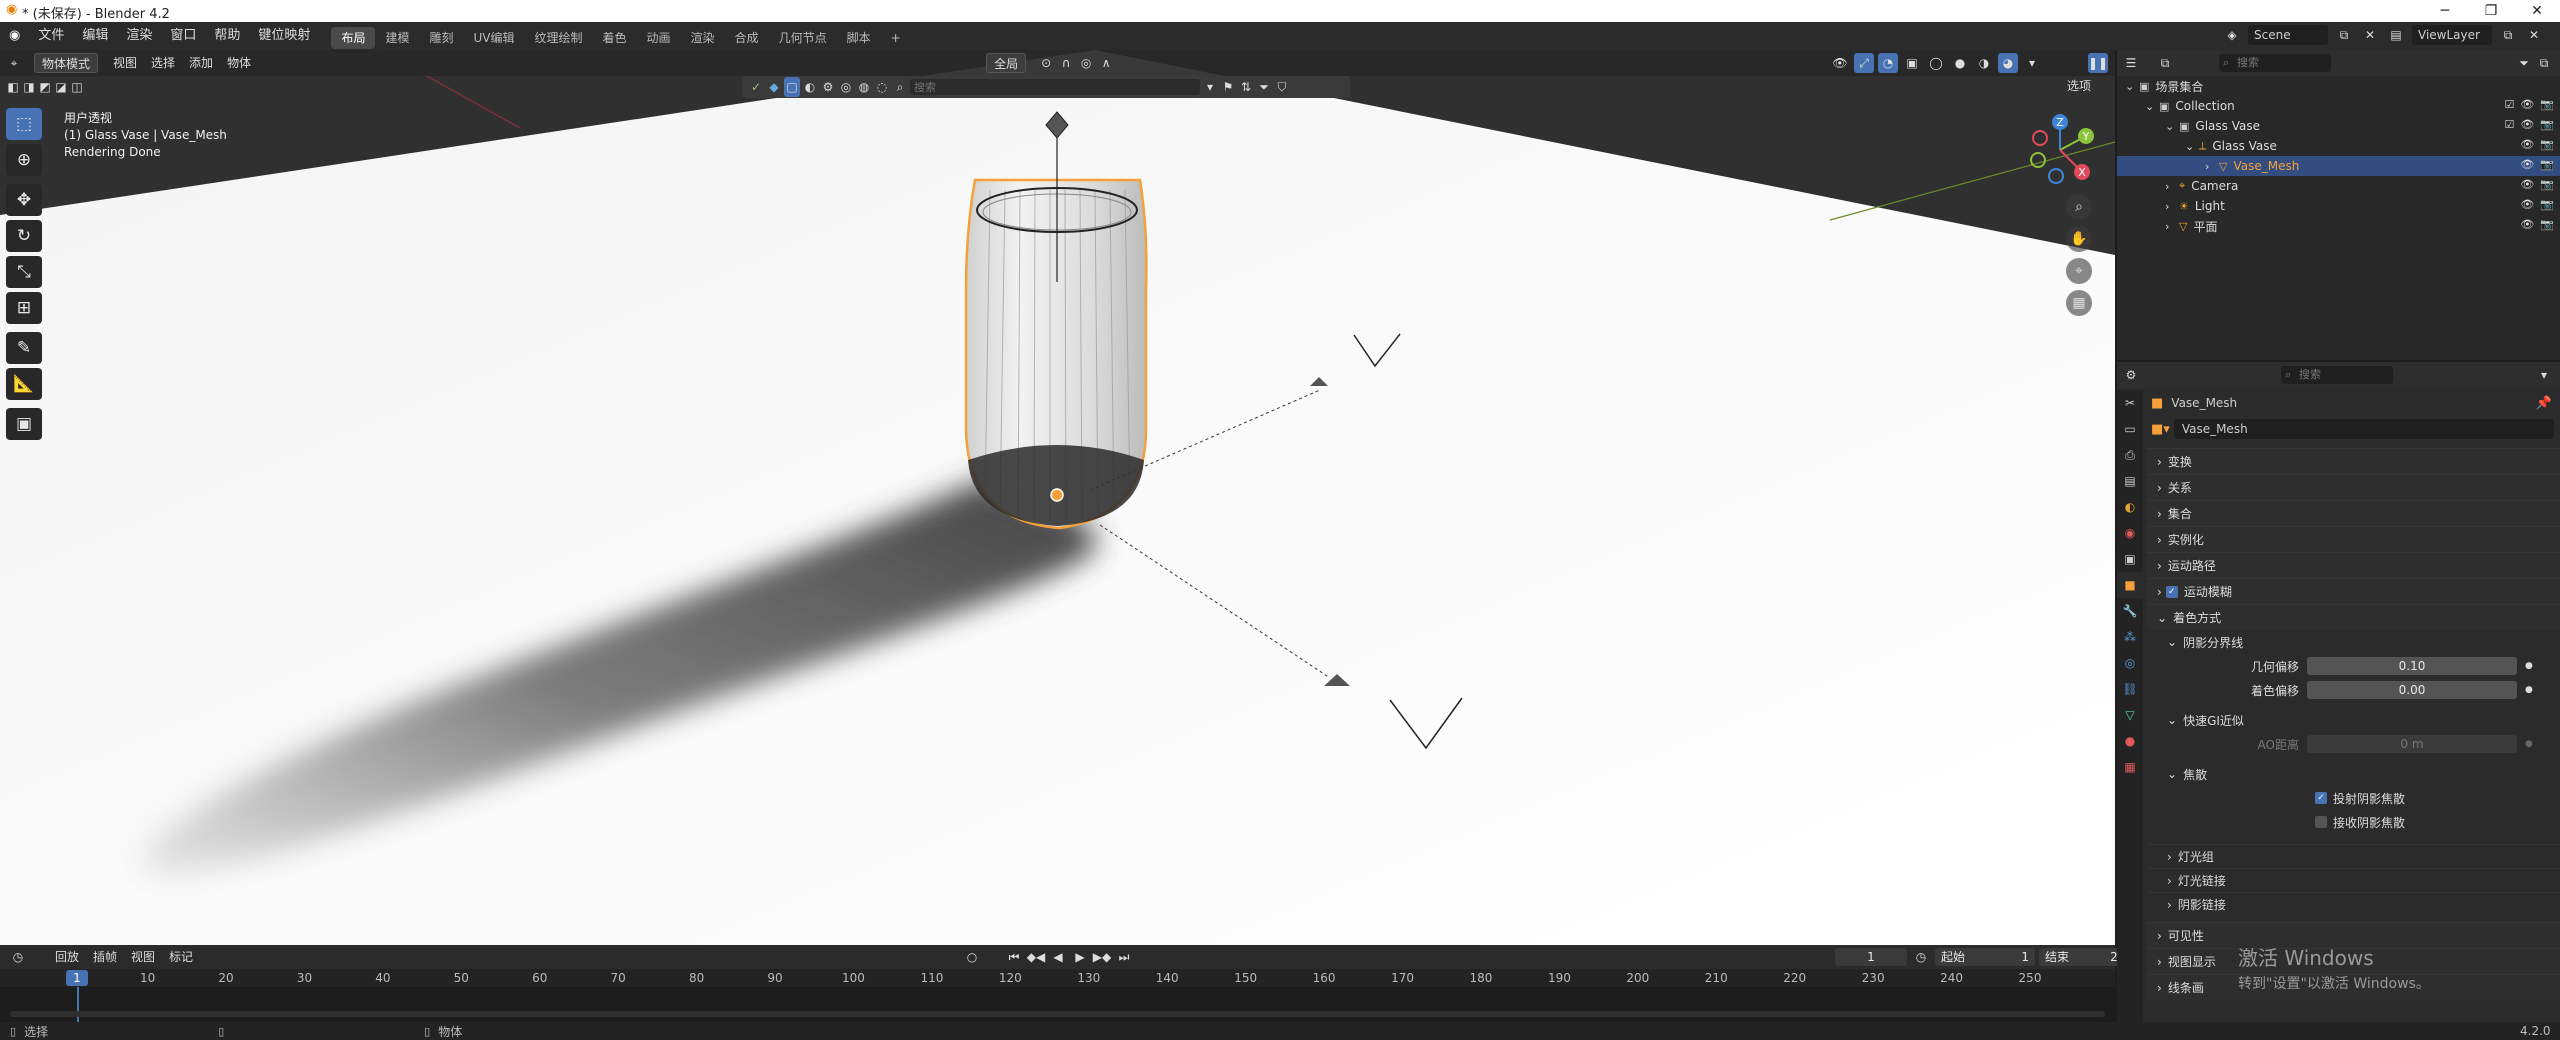 The width and height of the screenshot is (2560, 1040). What do you see at coordinates (227, 36) in the screenshot?
I see `menu-help: 帮助` at bounding box center [227, 36].